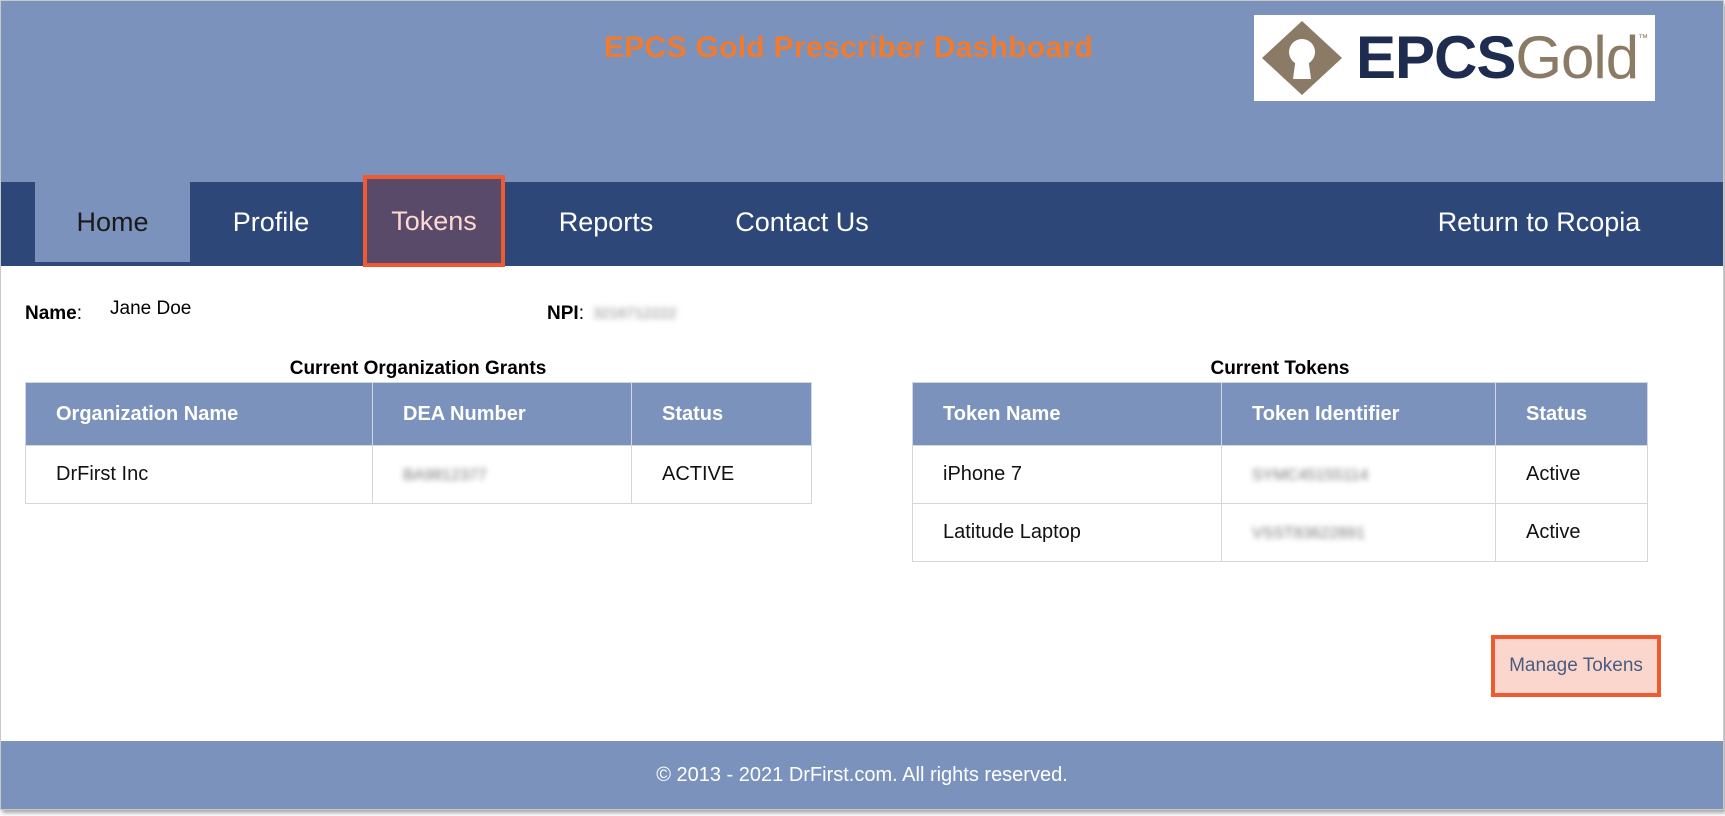 Image resolution: width=1725 pixels, height=816 pixels. What do you see at coordinates (565, 313) in the screenshot?
I see `npi-label: NPI:` at bounding box center [565, 313].